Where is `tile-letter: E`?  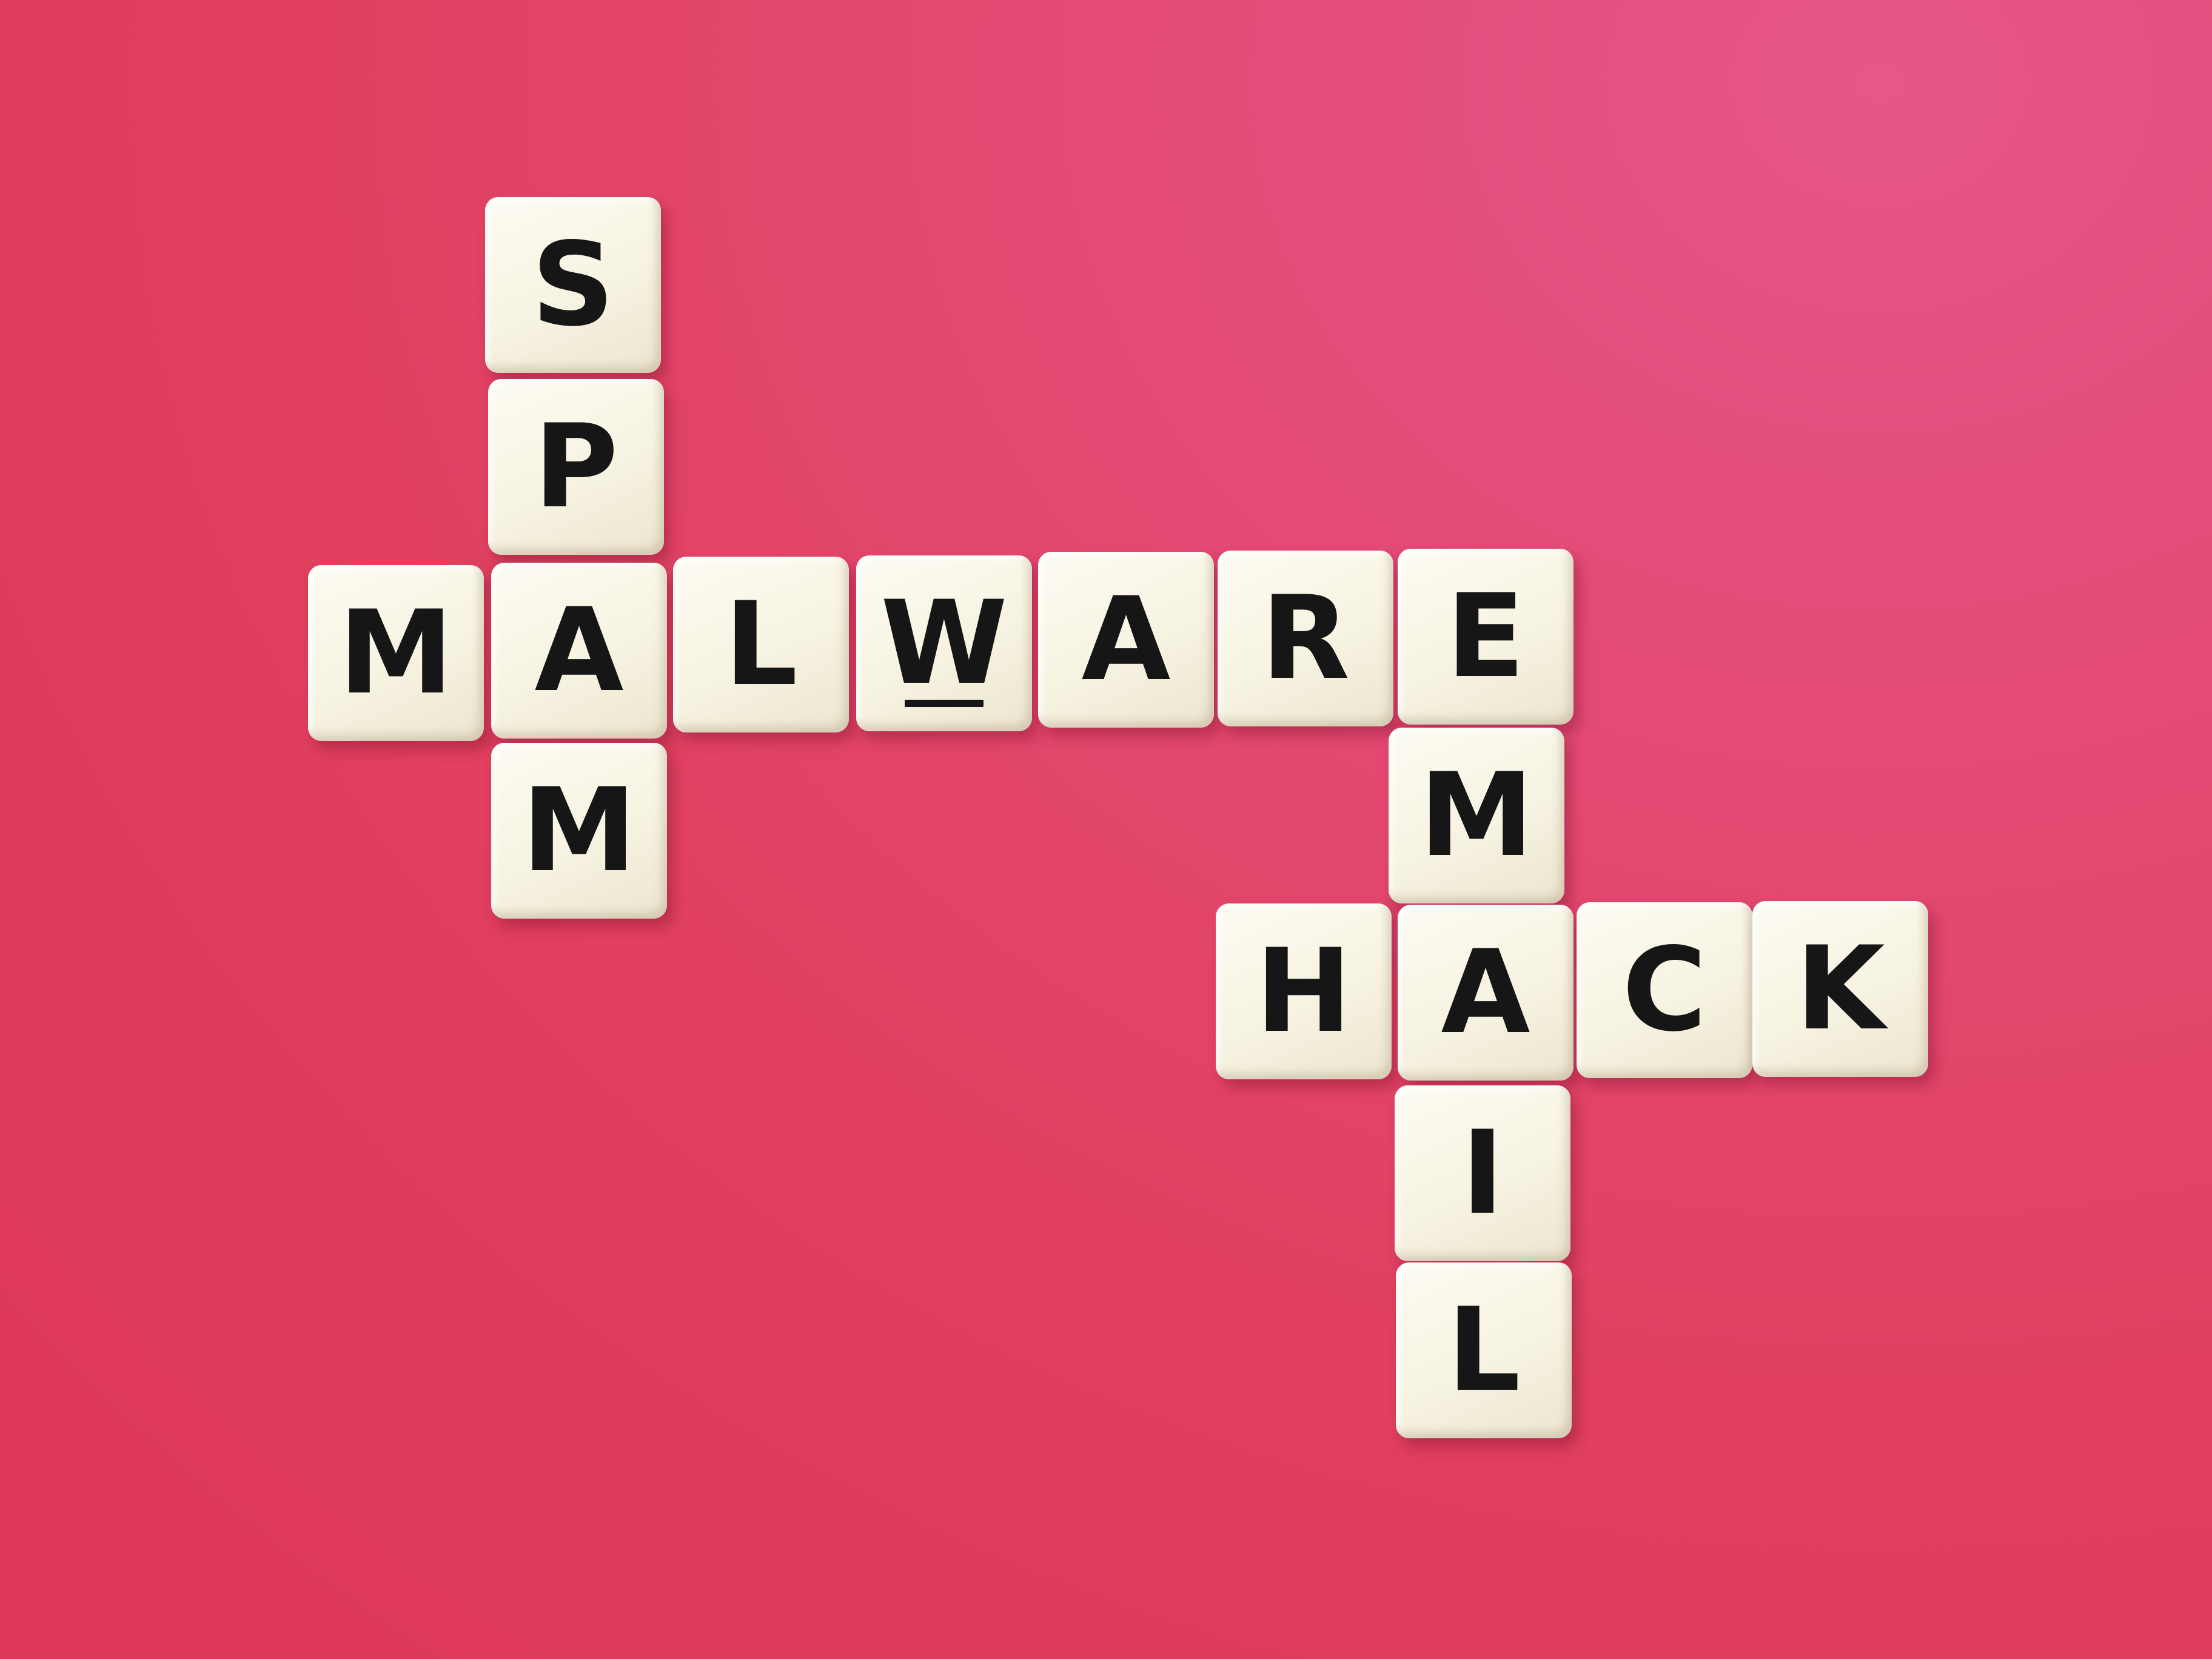
tile-letter: E is located at coordinates (1485, 636).